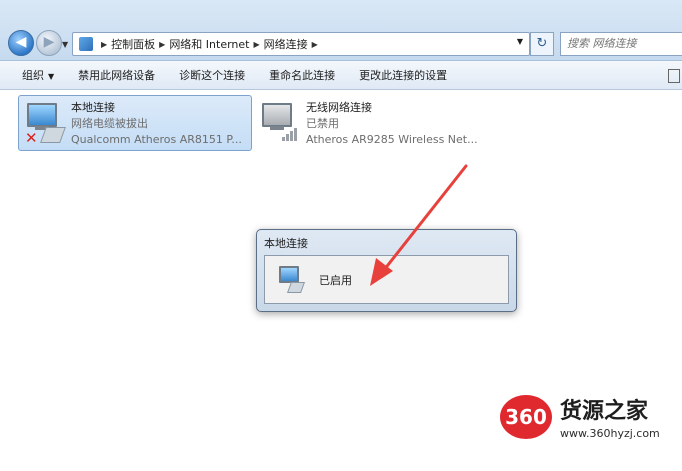  What do you see at coordinates (526, 417) in the screenshot?
I see `watermark-badge: 360` at bounding box center [526, 417].